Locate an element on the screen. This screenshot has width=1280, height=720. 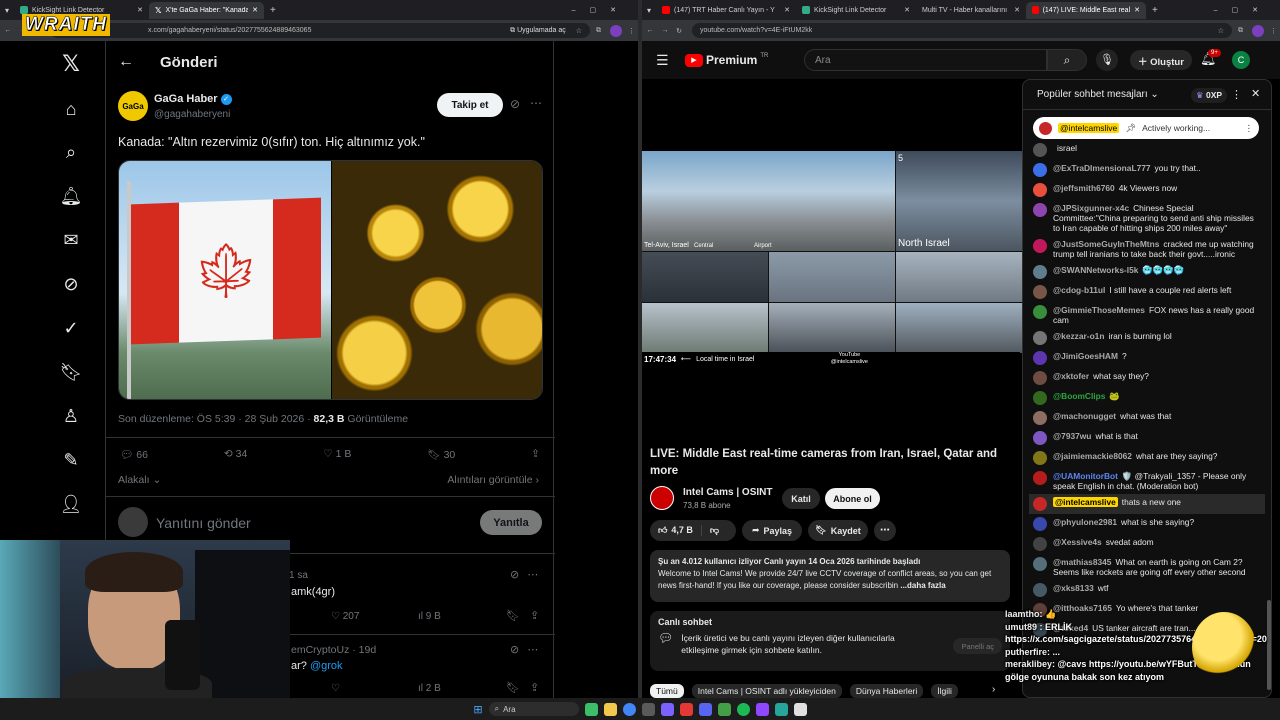
grok-icon: ⊘ is located at coordinates (71, 284).